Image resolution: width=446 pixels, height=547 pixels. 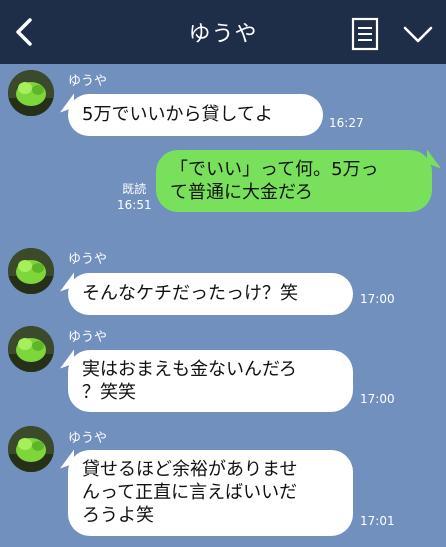 I want to click on chat-title: ゆうや, so click(x=223, y=34).